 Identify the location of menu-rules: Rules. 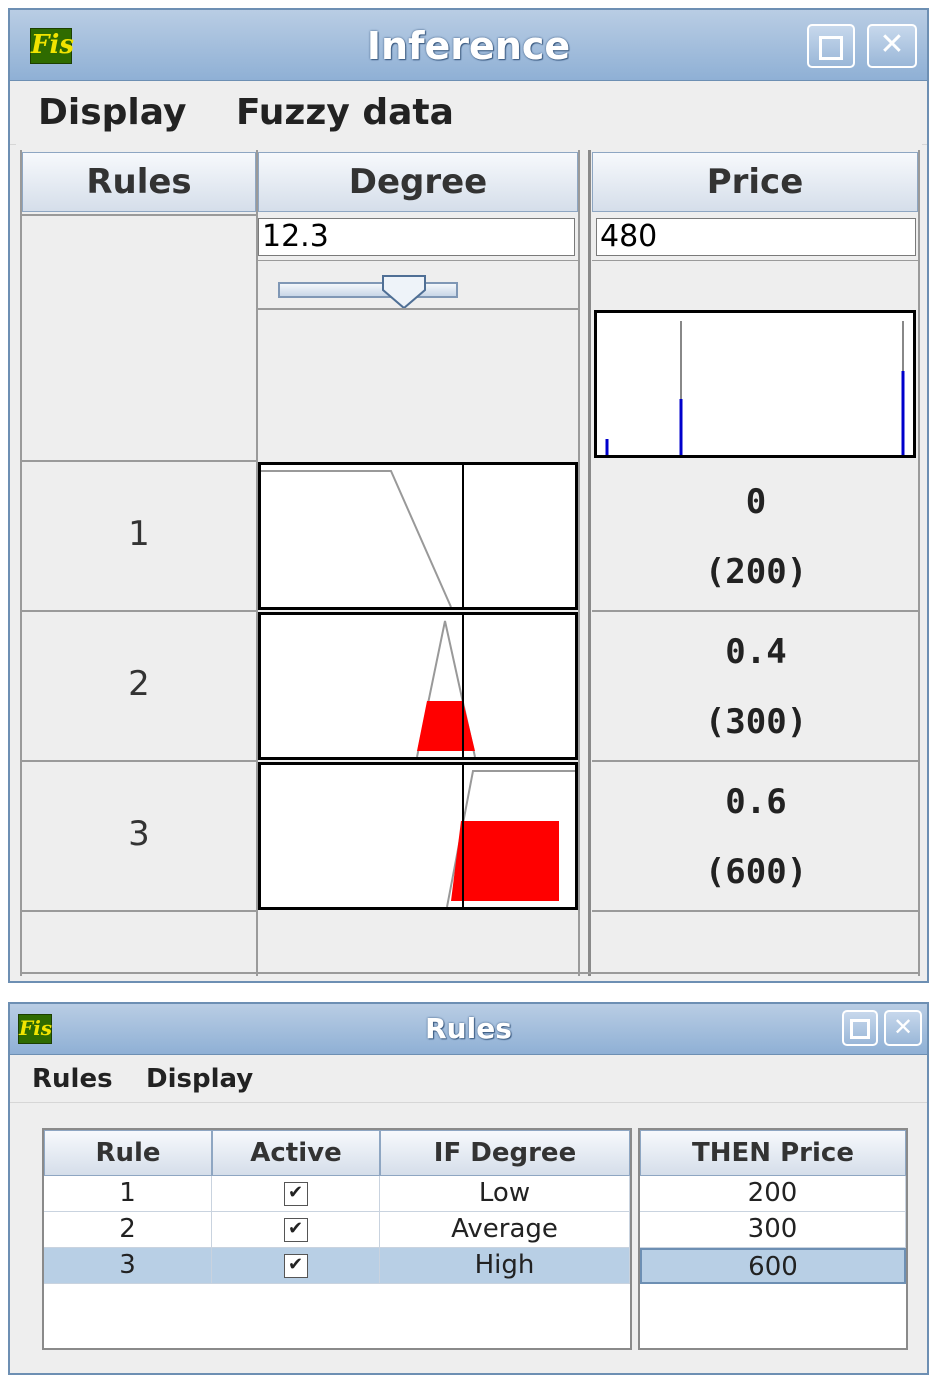
(72, 1079).